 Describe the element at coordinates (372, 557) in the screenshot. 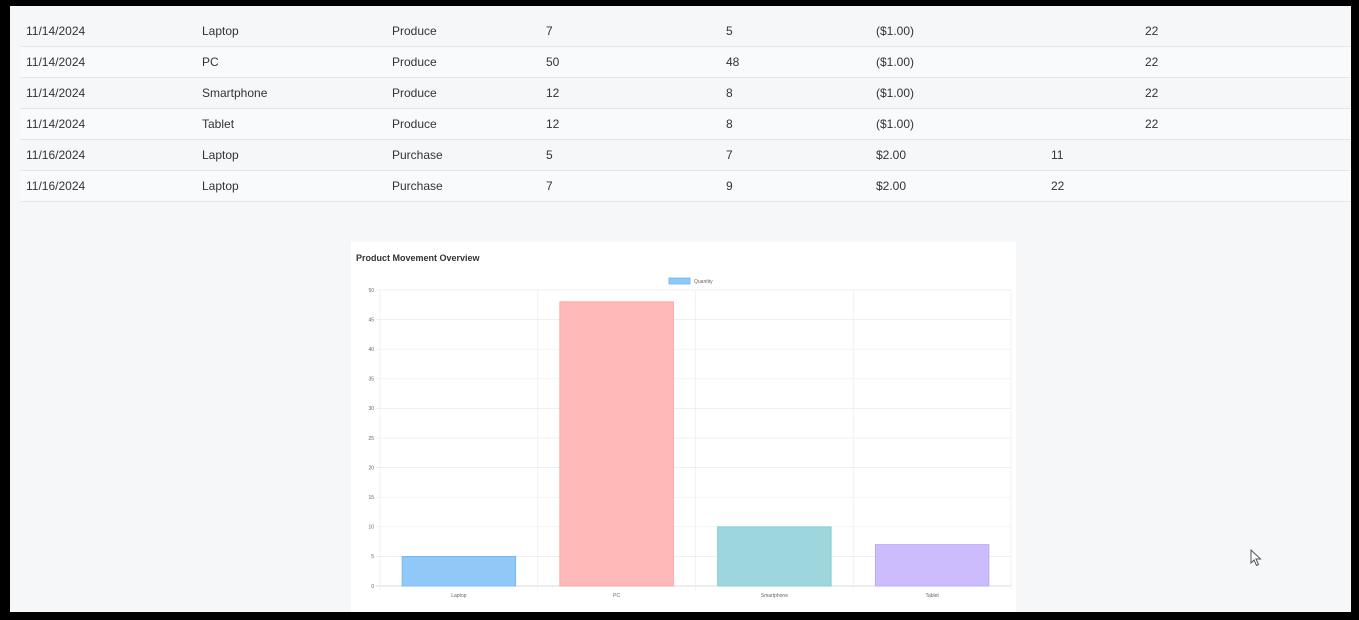

I see `y-tick-label: 5` at that location.